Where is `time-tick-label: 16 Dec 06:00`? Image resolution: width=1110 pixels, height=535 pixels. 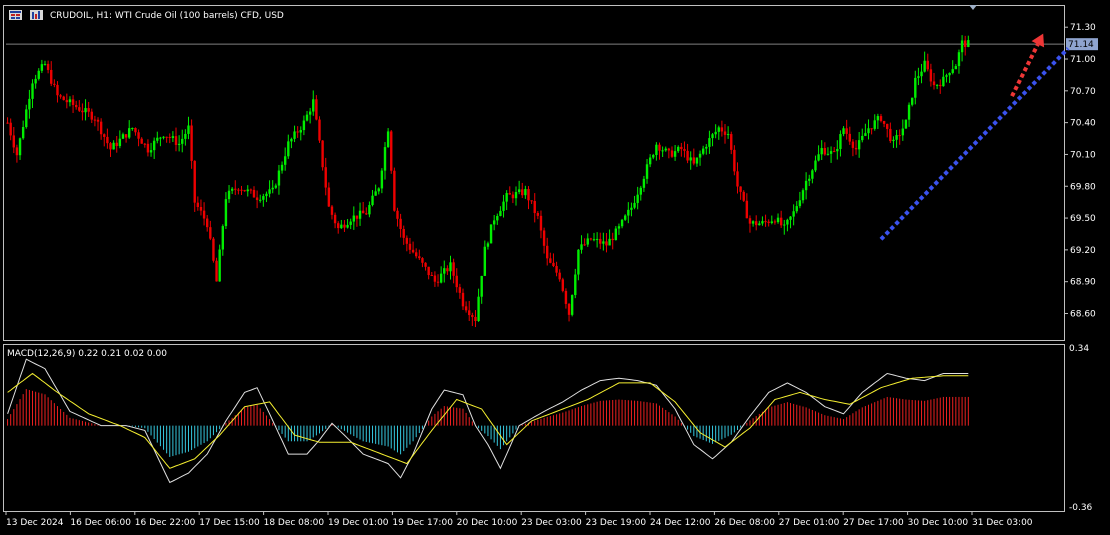 time-tick-label: 16 Dec 06:00 is located at coordinates (100, 523).